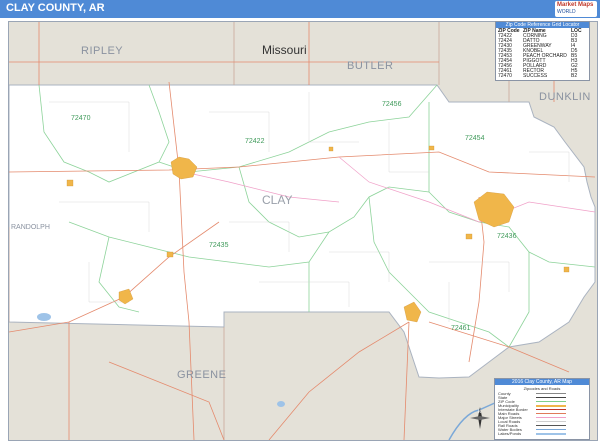 The width and height of the screenshot is (600, 442). I want to click on zip-code: 72470, so click(505, 76).